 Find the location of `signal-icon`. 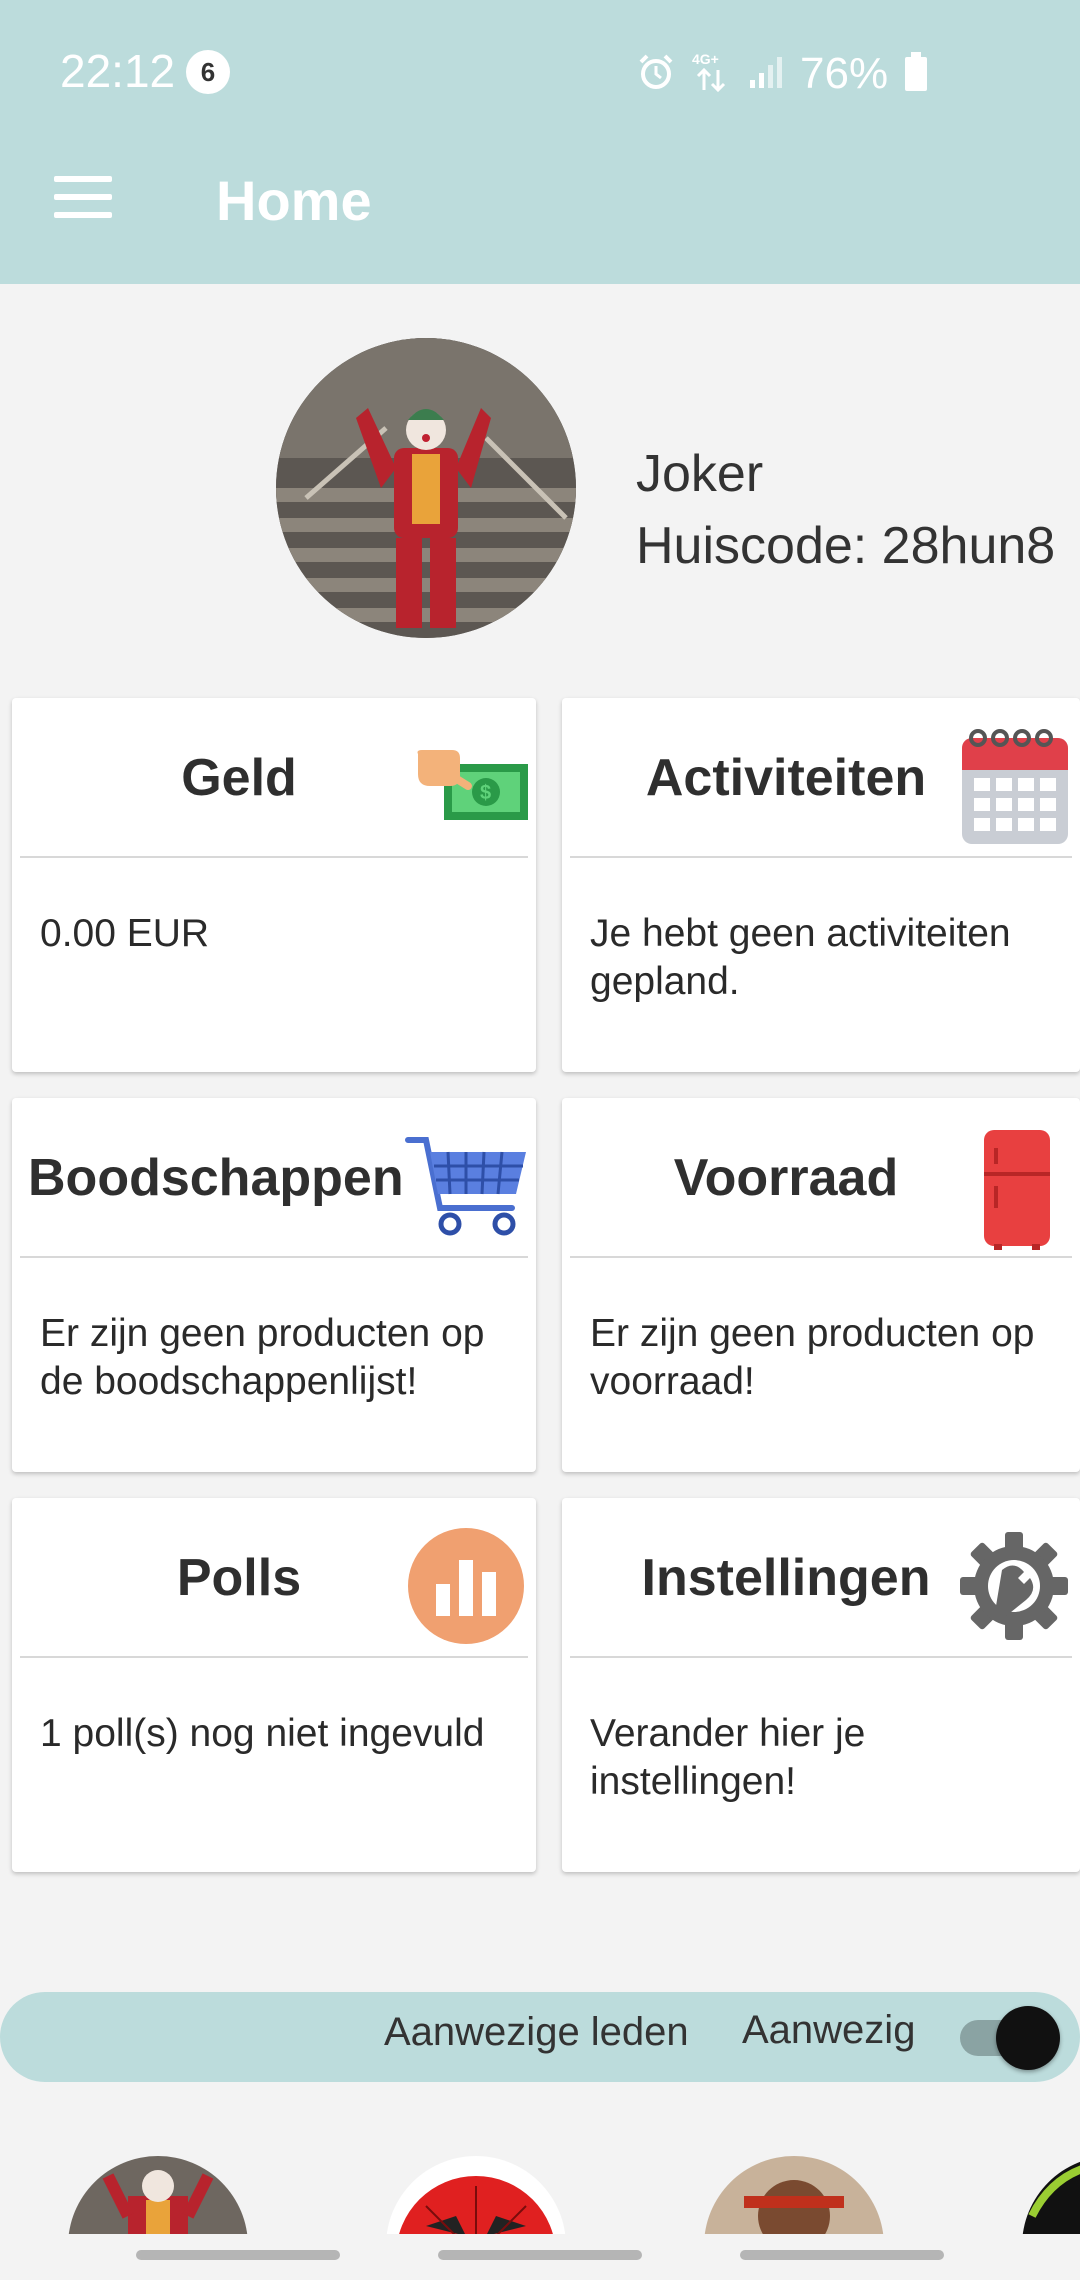

signal-icon is located at coordinates (766, 74).